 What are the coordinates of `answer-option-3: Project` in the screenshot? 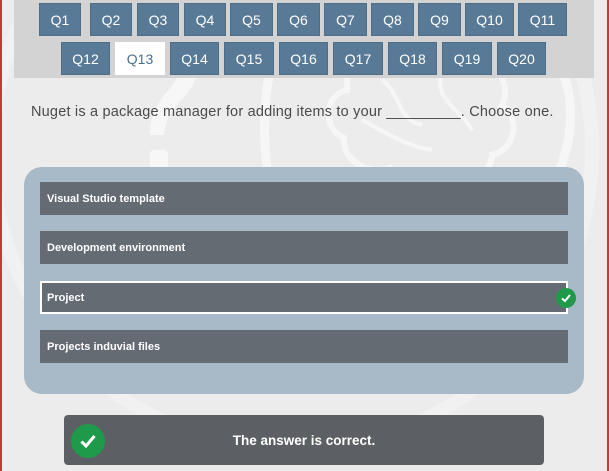 It's located at (308, 297).